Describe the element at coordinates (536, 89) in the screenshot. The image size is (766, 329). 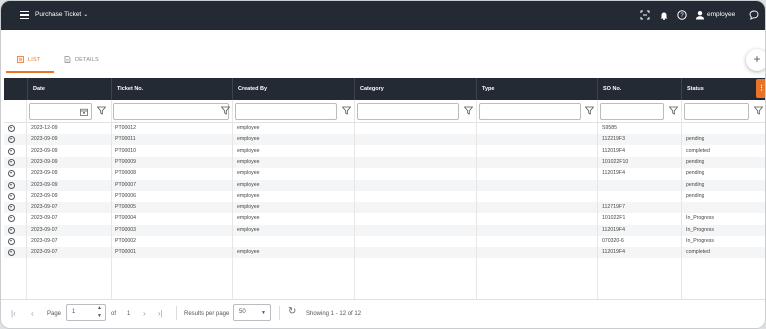
I see `column-header-type: Type` at that location.